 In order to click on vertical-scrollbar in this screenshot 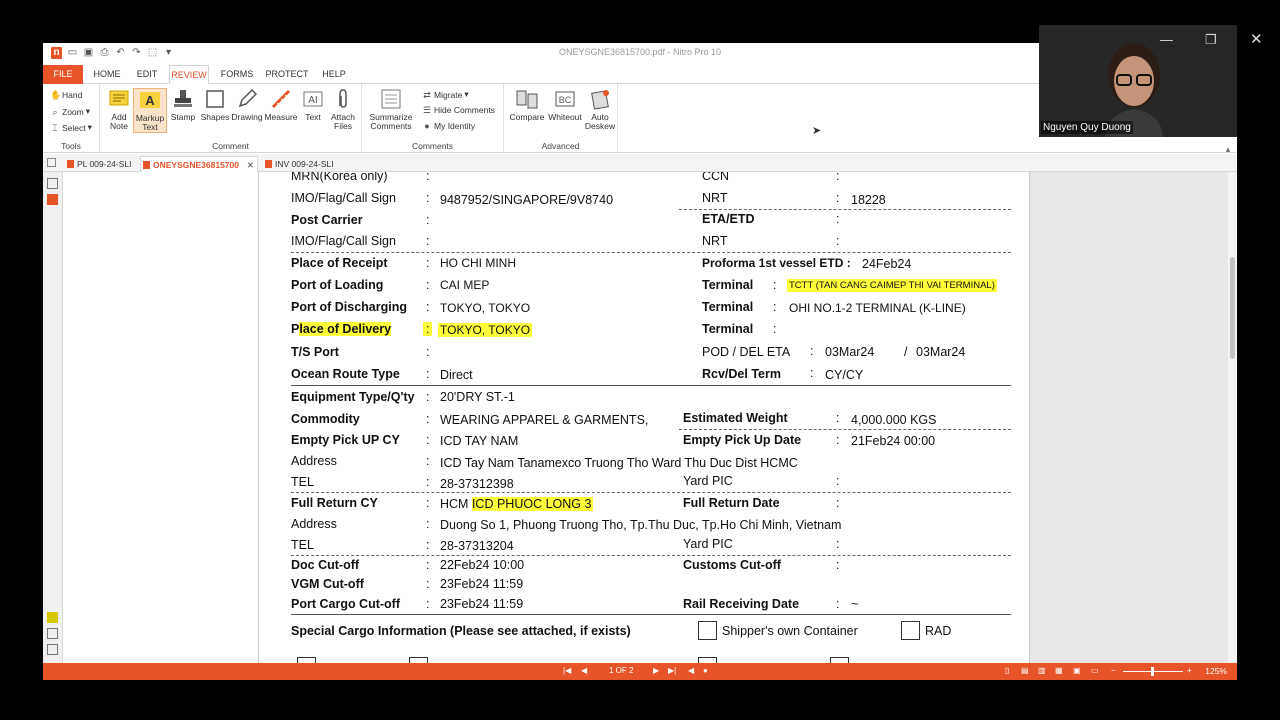, I will do `click(1232, 417)`.